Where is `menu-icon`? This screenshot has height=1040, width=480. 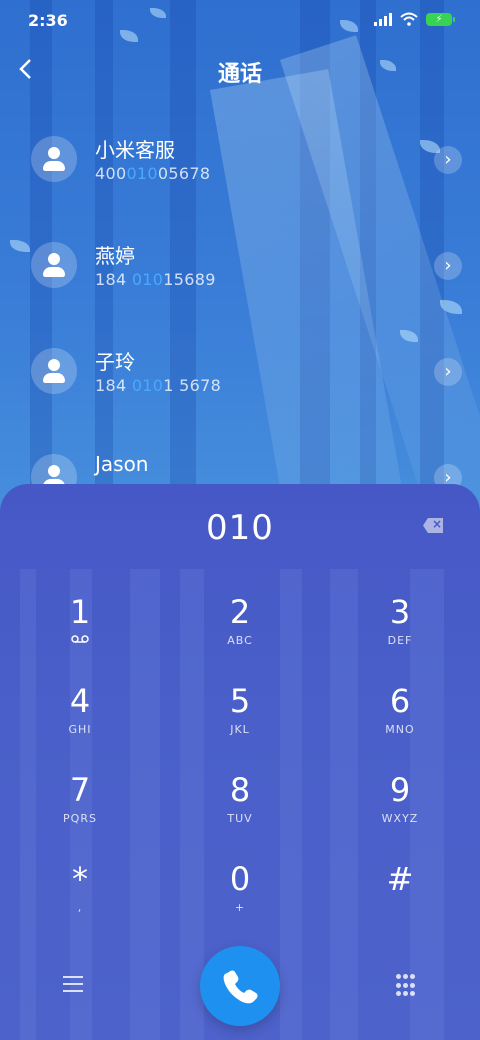 menu-icon is located at coordinates (73, 986).